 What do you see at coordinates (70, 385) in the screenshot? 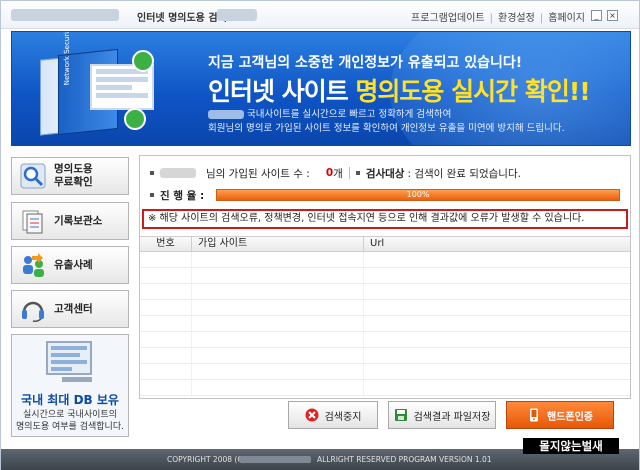
I see `db-promo-panel: 국내 최대 DB 보유 실시간으로 국내사이트의 명의도용 여부를 검색합니다.` at bounding box center [70, 385].